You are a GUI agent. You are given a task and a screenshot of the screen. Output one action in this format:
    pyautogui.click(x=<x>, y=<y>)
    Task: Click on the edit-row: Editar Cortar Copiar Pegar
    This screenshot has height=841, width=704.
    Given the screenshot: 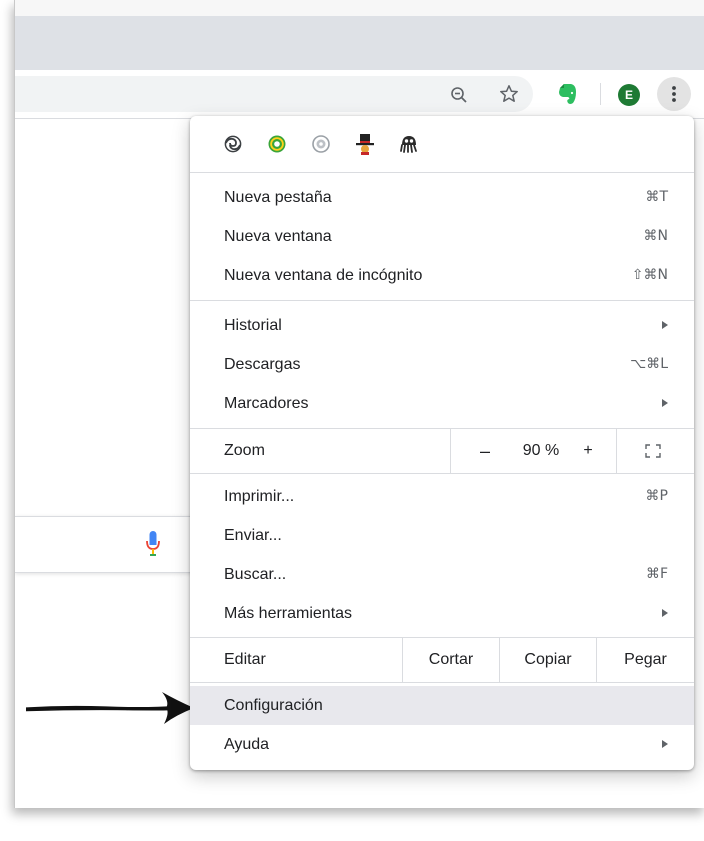 What is the action you would take?
    pyautogui.click(x=442, y=660)
    